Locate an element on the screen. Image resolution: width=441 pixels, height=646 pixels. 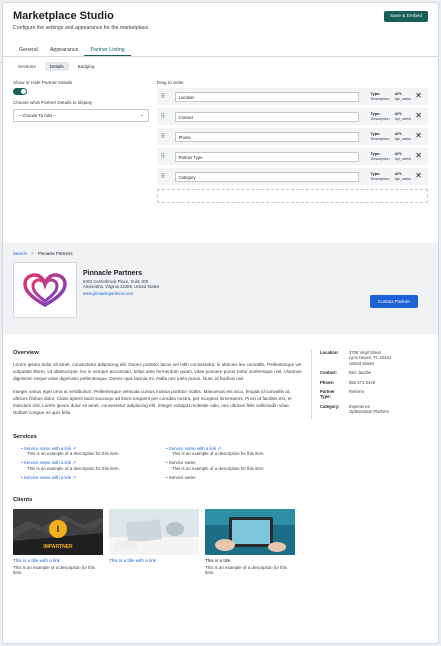
choose-label: Choose what Partner Details to display is located at coordinates (53, 102).